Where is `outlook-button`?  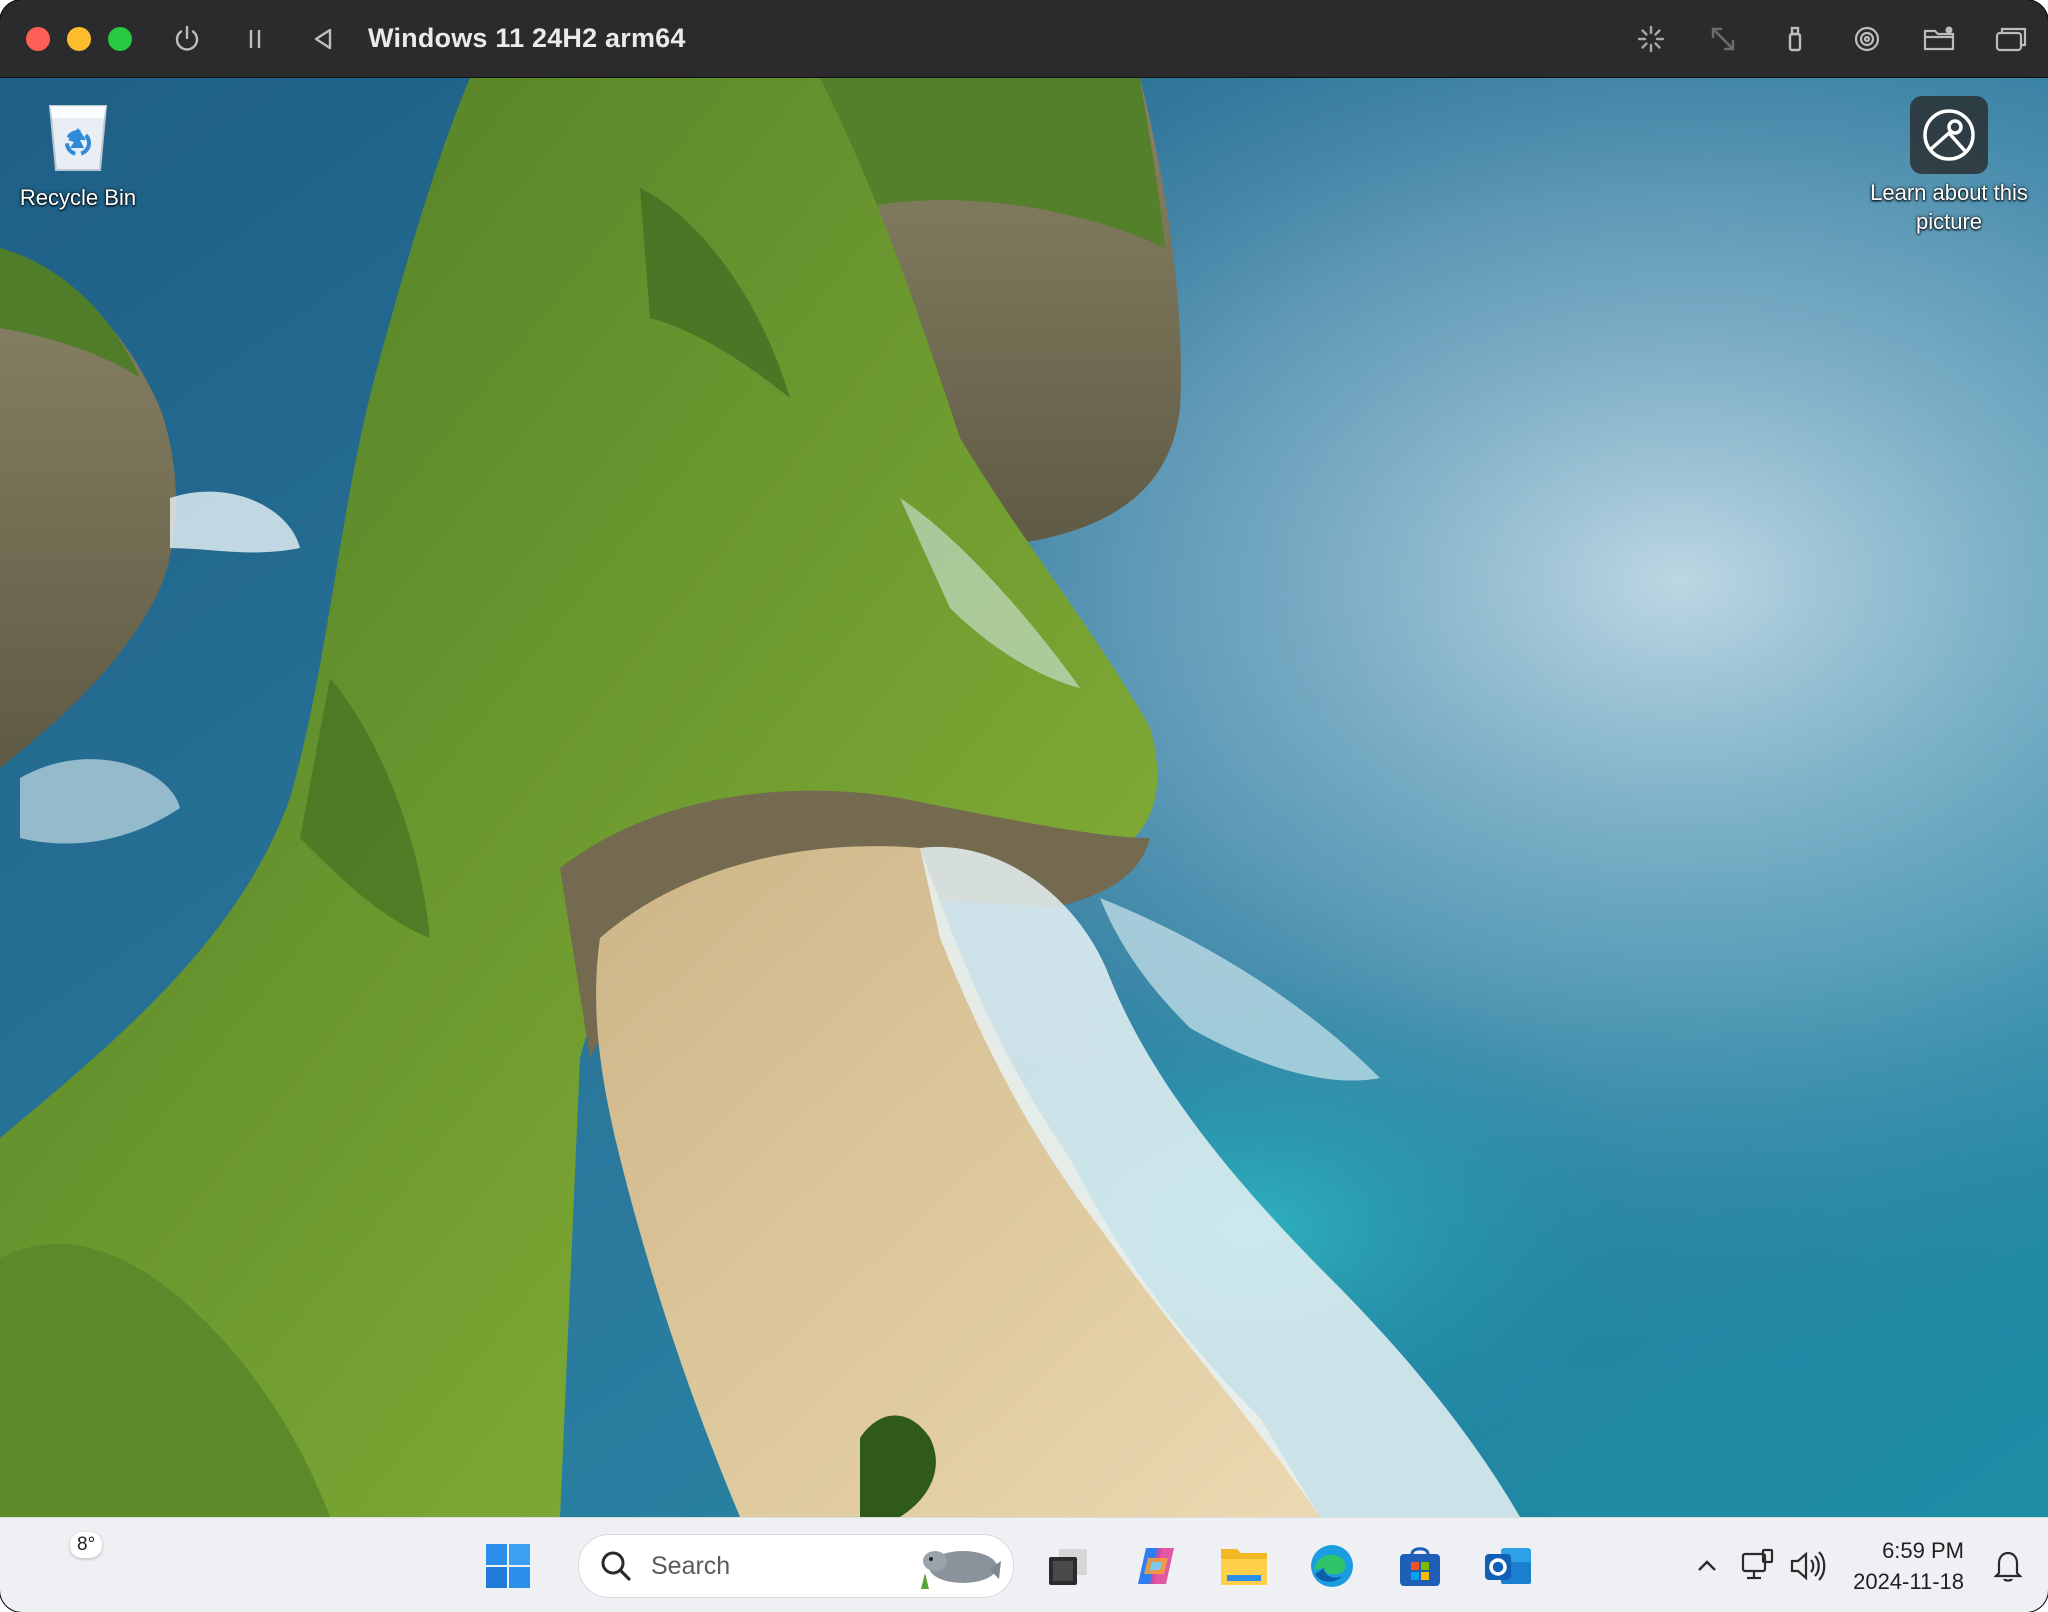
outlook-button is located at coordinates (1508, 1566).